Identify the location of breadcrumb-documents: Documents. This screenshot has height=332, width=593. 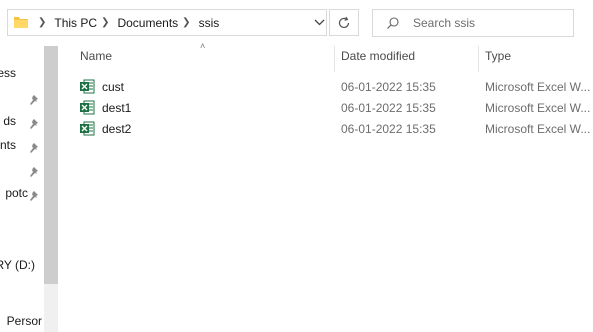
(147, 23).